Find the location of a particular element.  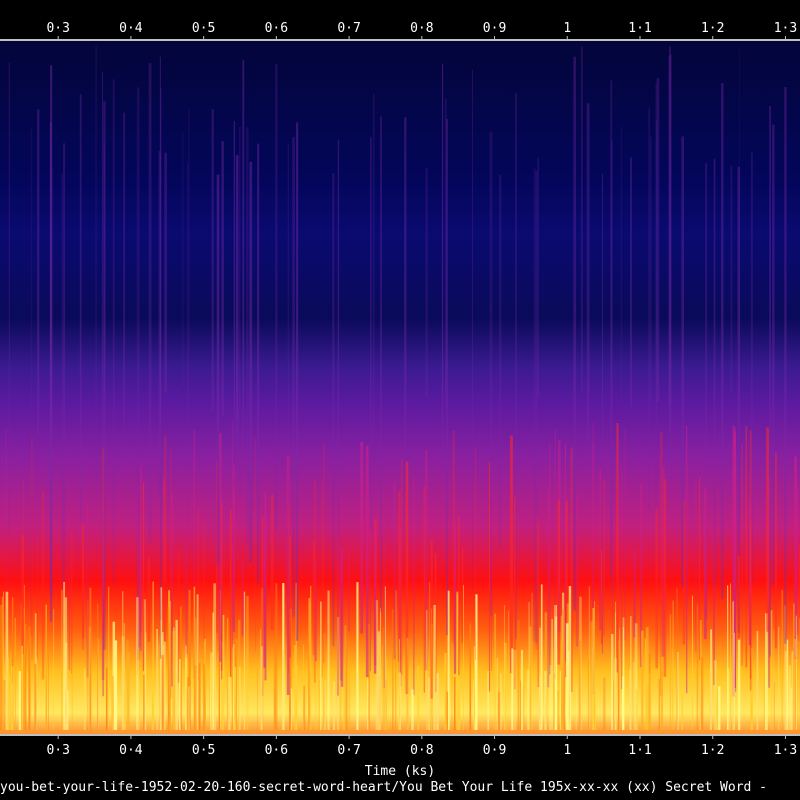

bottom-tick-label: 0·8 is located at coordinates (421, 750).